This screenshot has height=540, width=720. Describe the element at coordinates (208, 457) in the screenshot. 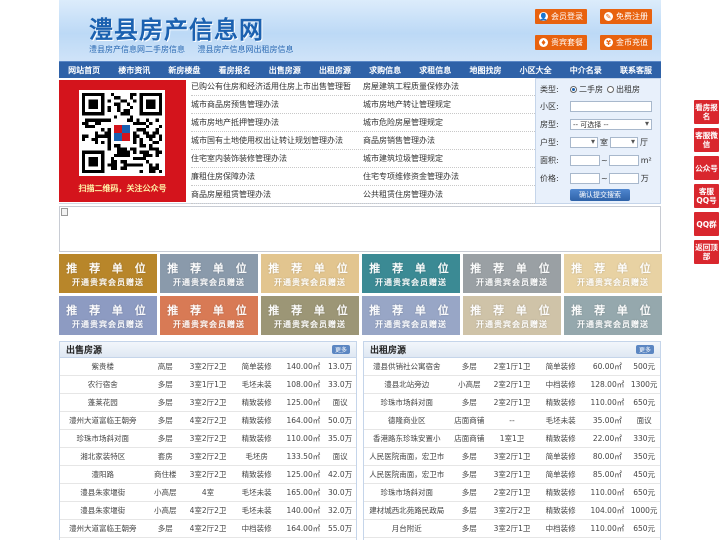

I see `table-row: 湘北家装特区 套房 3室2厅2卫 毛坯房 133.50㎡ 面议` at that location.